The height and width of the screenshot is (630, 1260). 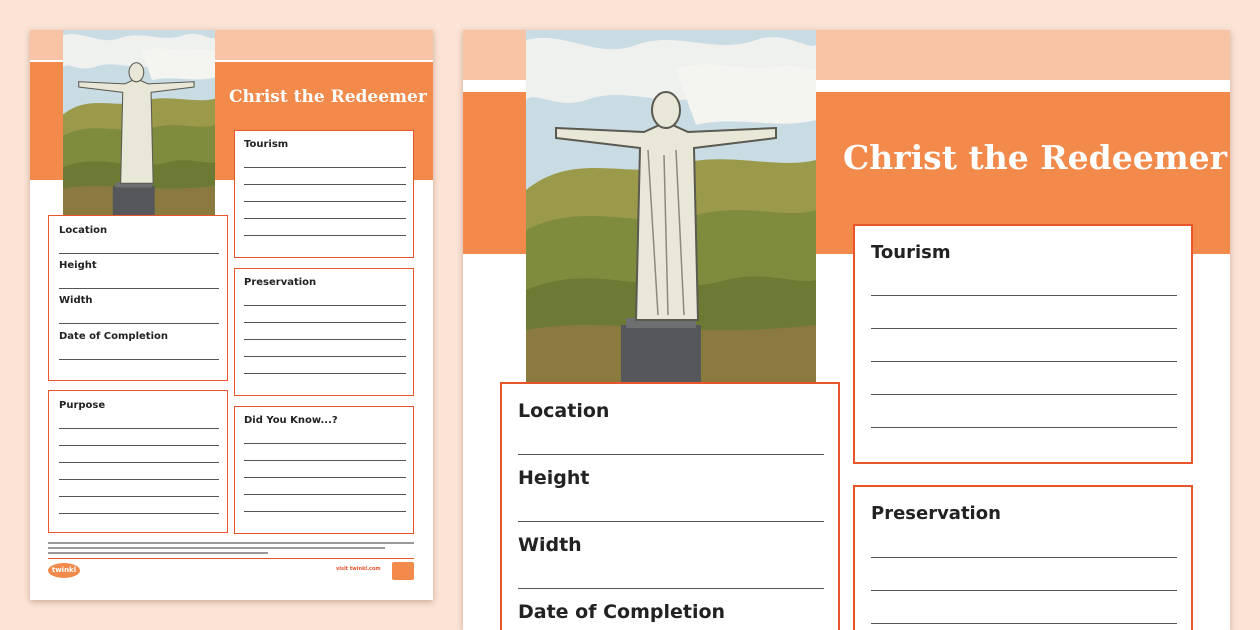 I want to click on did-you-know-box: Did You Know...?, so click(x=324, y=470).